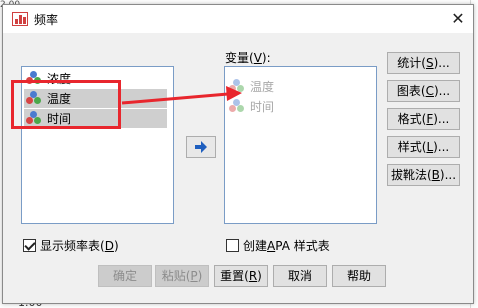  I want to click on show-frequency-table-checkbox: 显示频率表(D), so click(71, 245).